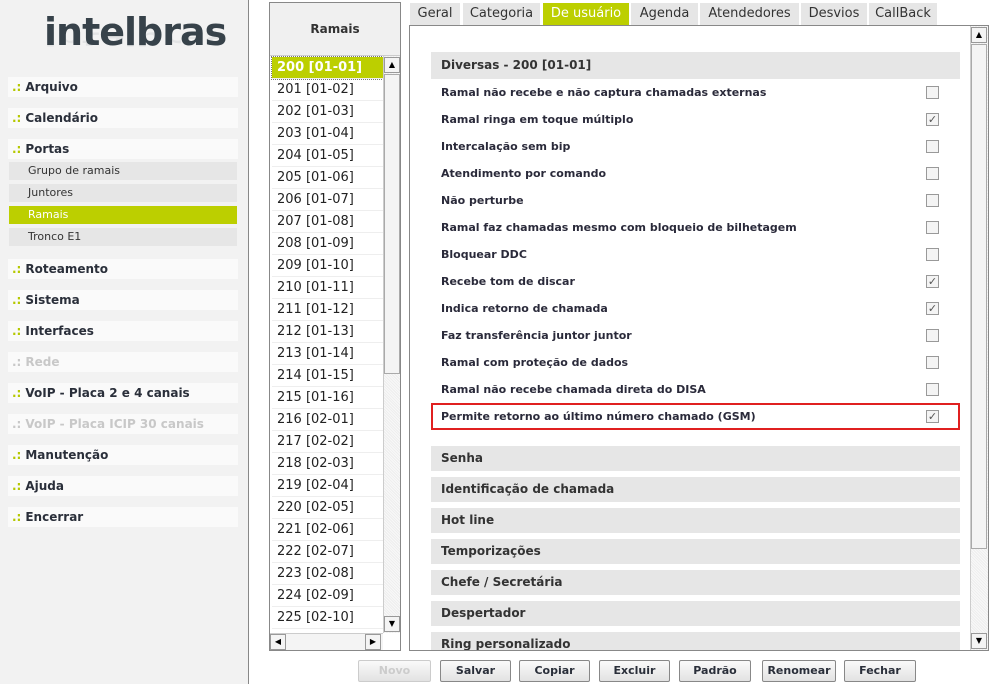 This screenshot has height=684, width=992. Describe the element at coordinates (501, 14) in the screenshot. I see `tab-categoria: Categoria` at that location.